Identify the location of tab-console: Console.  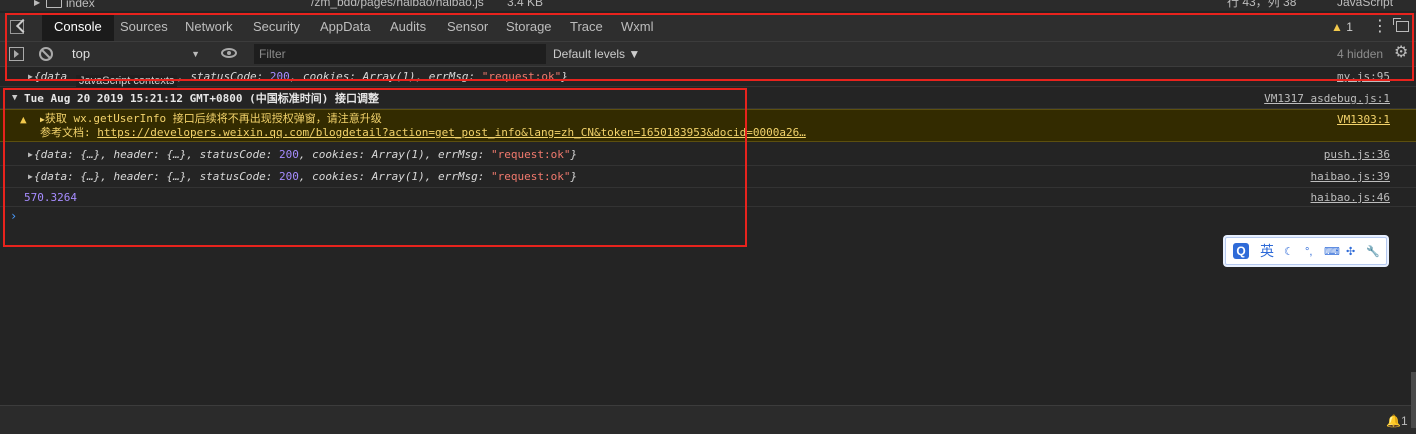
(78, 27).